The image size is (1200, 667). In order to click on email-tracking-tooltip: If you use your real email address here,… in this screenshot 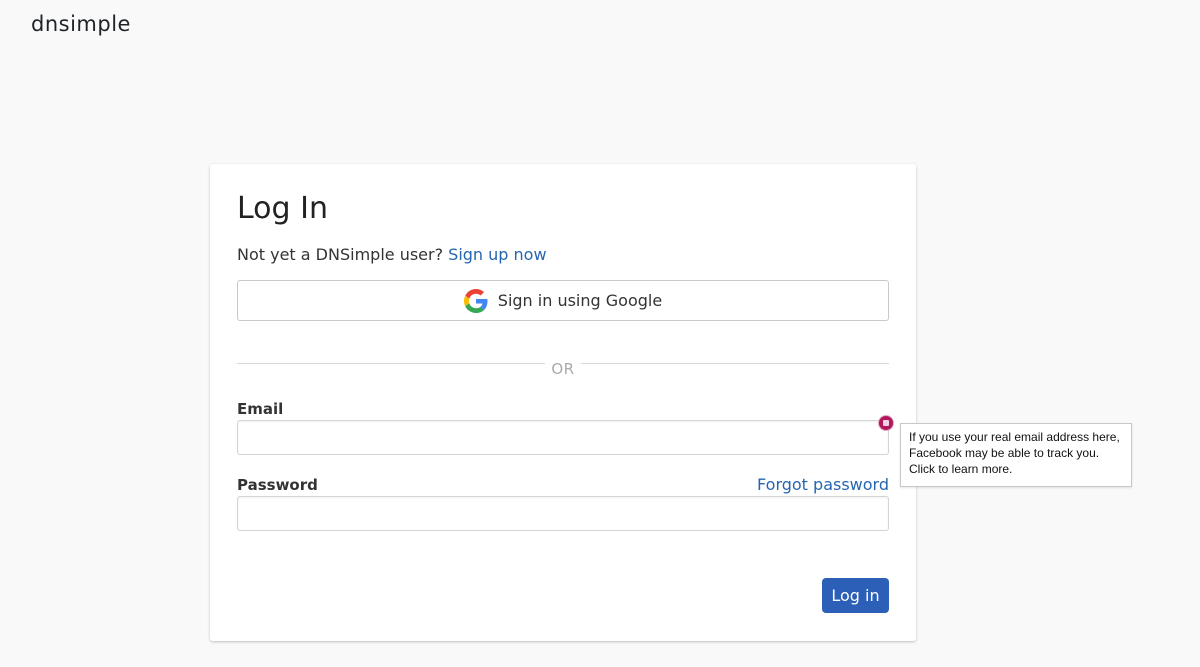, I will do `click(1016, 455)`.